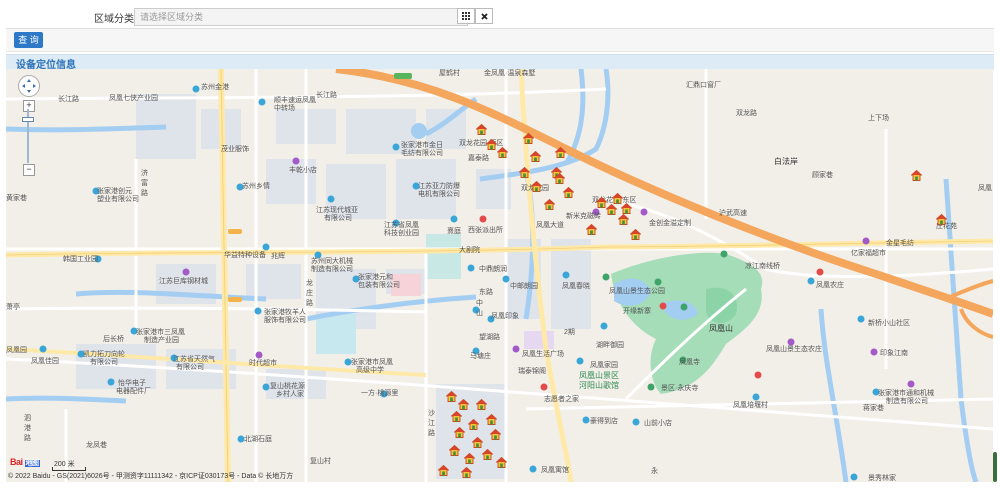  Describe the element at coordinates (235, 149) in the screenshot. I see `map-label: 茂业服饰` at that location.